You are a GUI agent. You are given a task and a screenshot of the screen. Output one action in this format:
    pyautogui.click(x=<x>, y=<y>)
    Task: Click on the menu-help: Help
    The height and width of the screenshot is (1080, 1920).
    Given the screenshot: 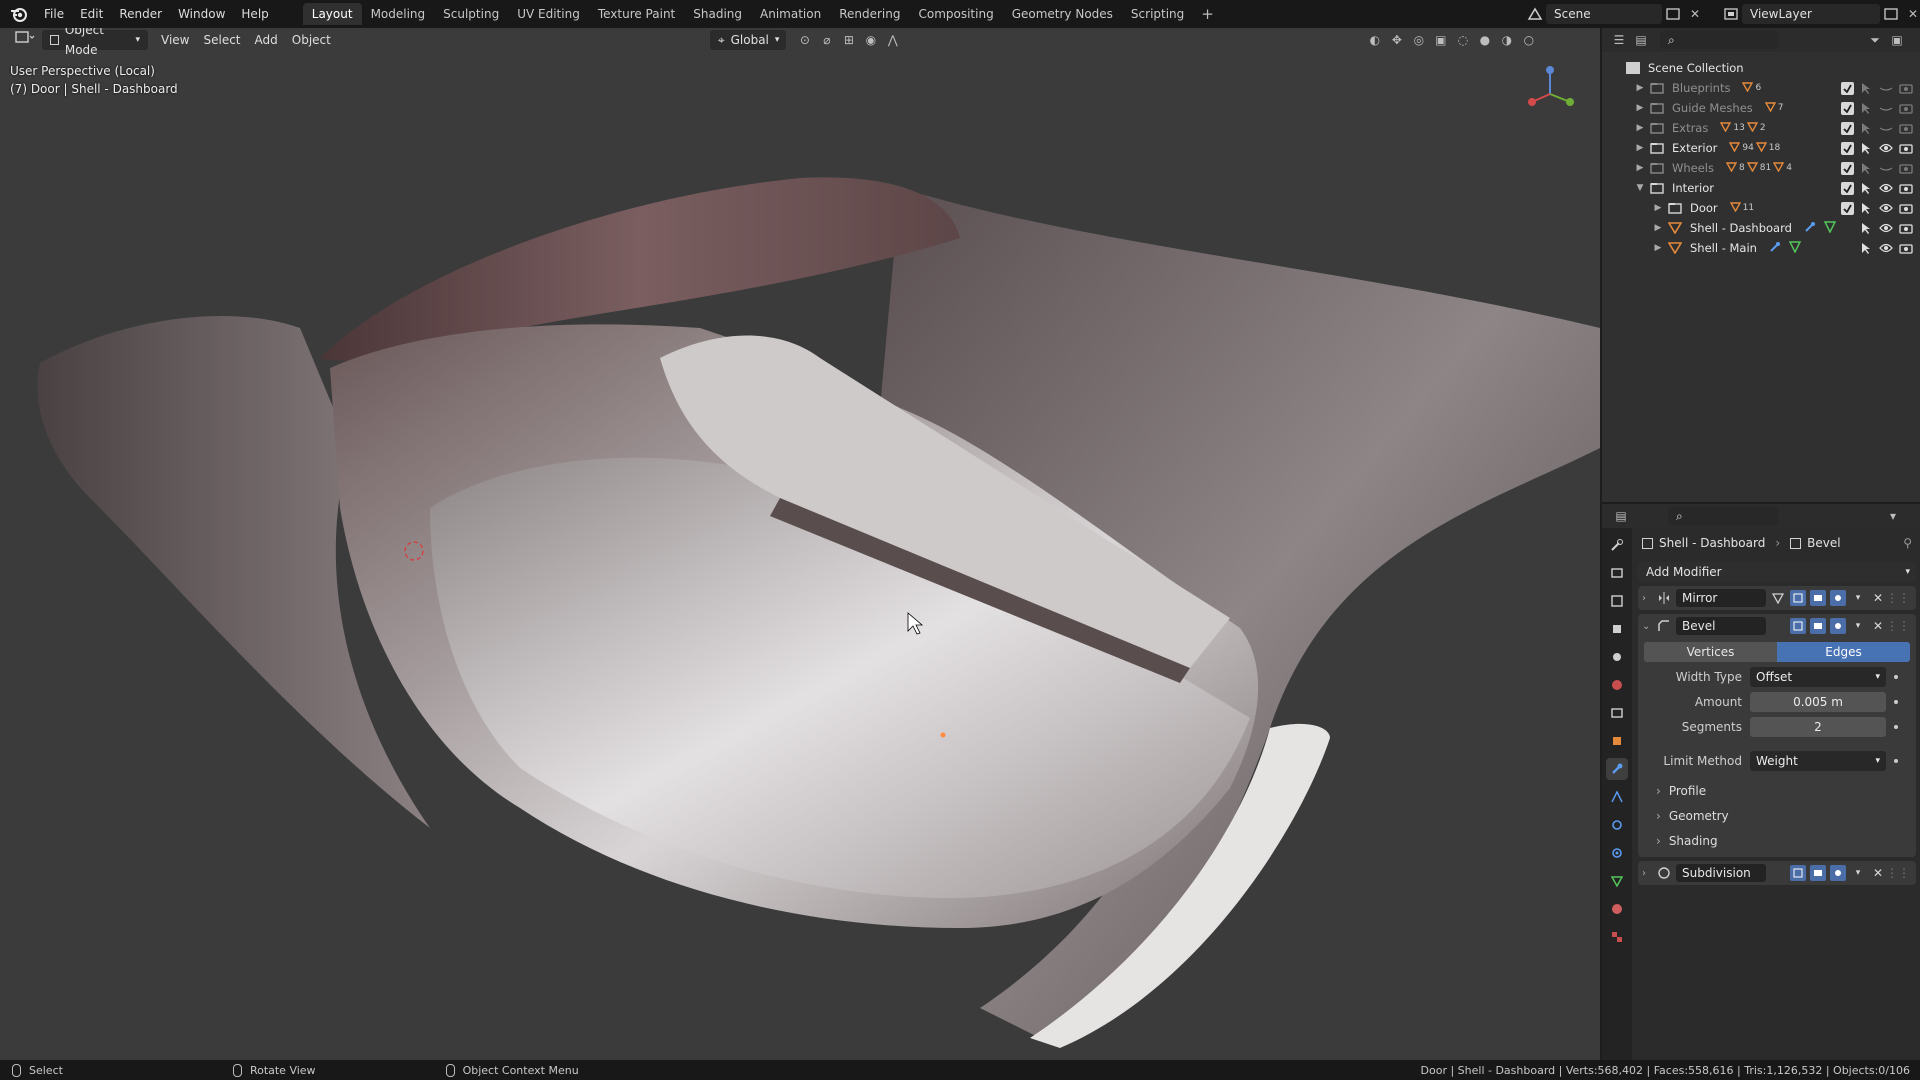 What is the action you would take?
    pyautogui.click(x=254, y=14)
    